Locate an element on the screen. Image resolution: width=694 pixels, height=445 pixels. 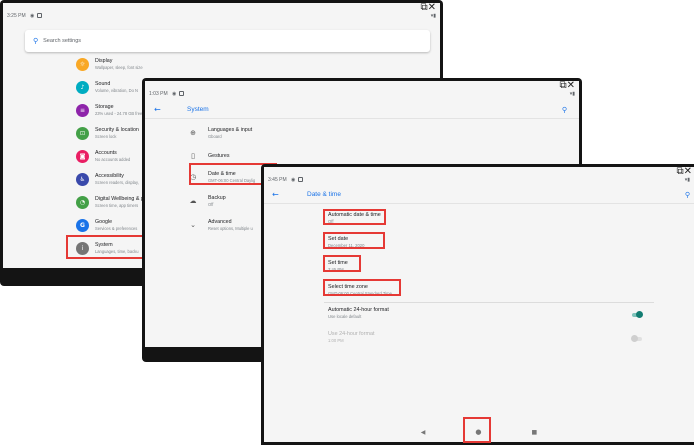
system-item-backup: ☁ Backup Off is located at coordinates (205, 201).